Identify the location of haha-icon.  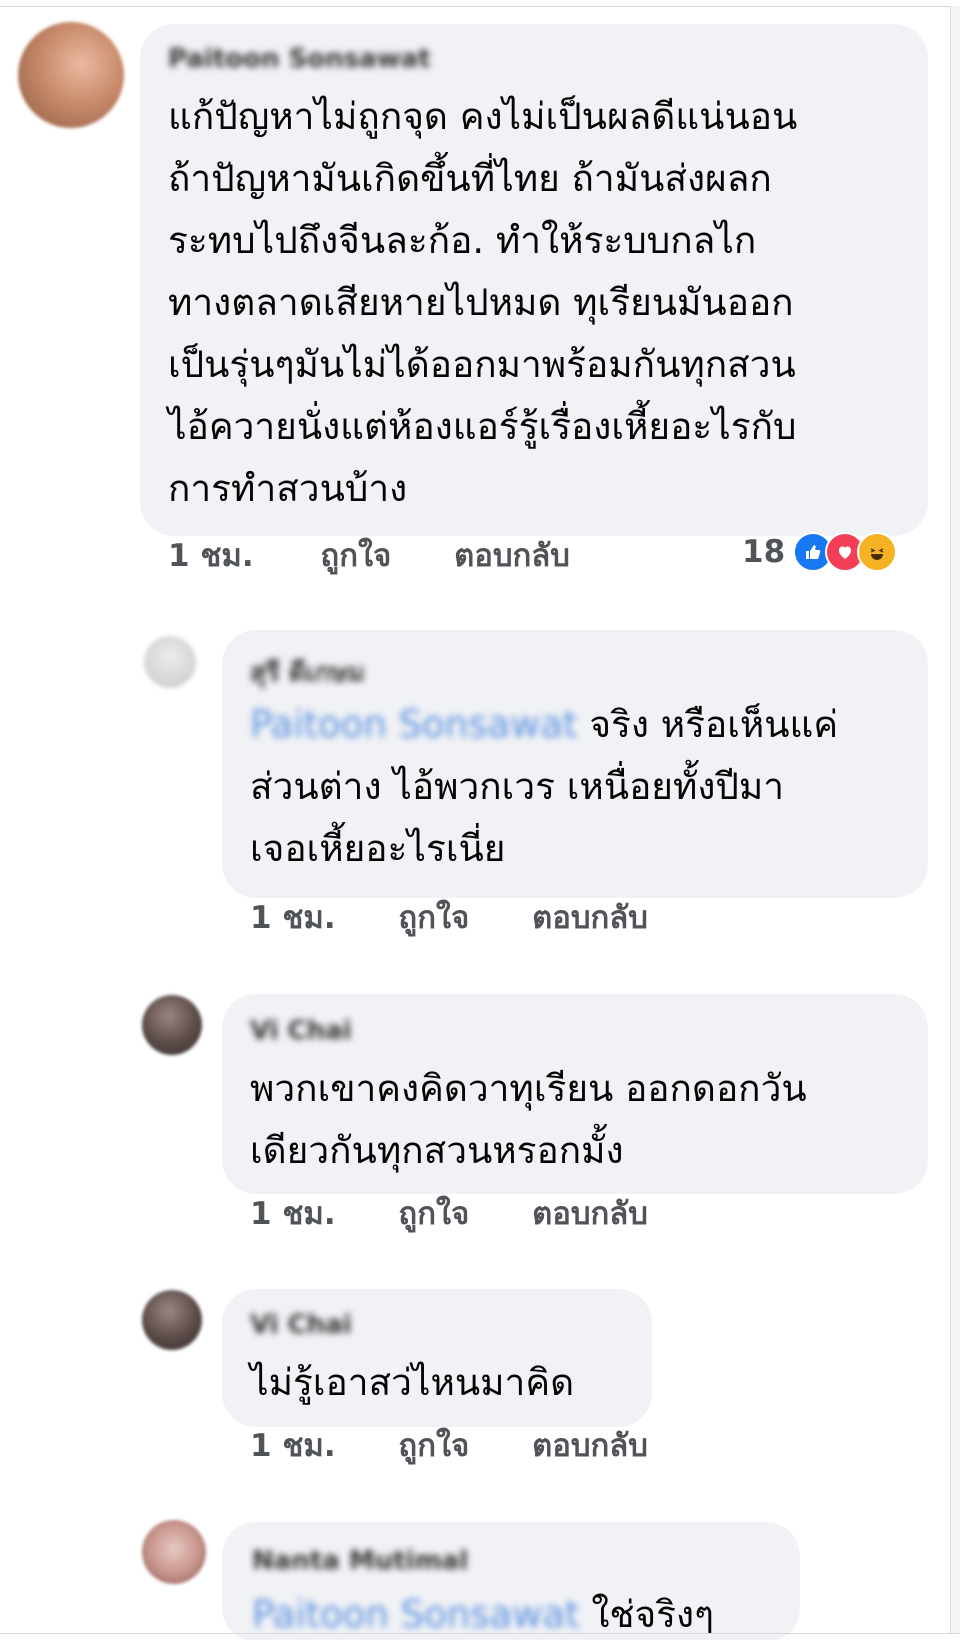
(877, 552).